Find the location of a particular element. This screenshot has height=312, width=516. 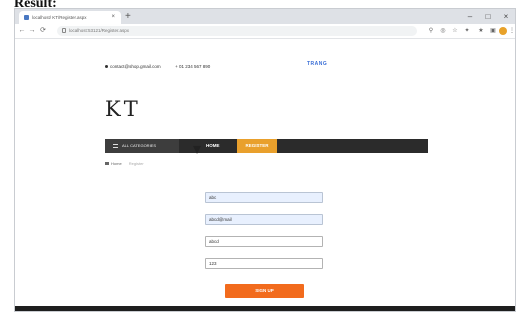

nav-register-link: REGISTER is located at coordinates (257, 146).